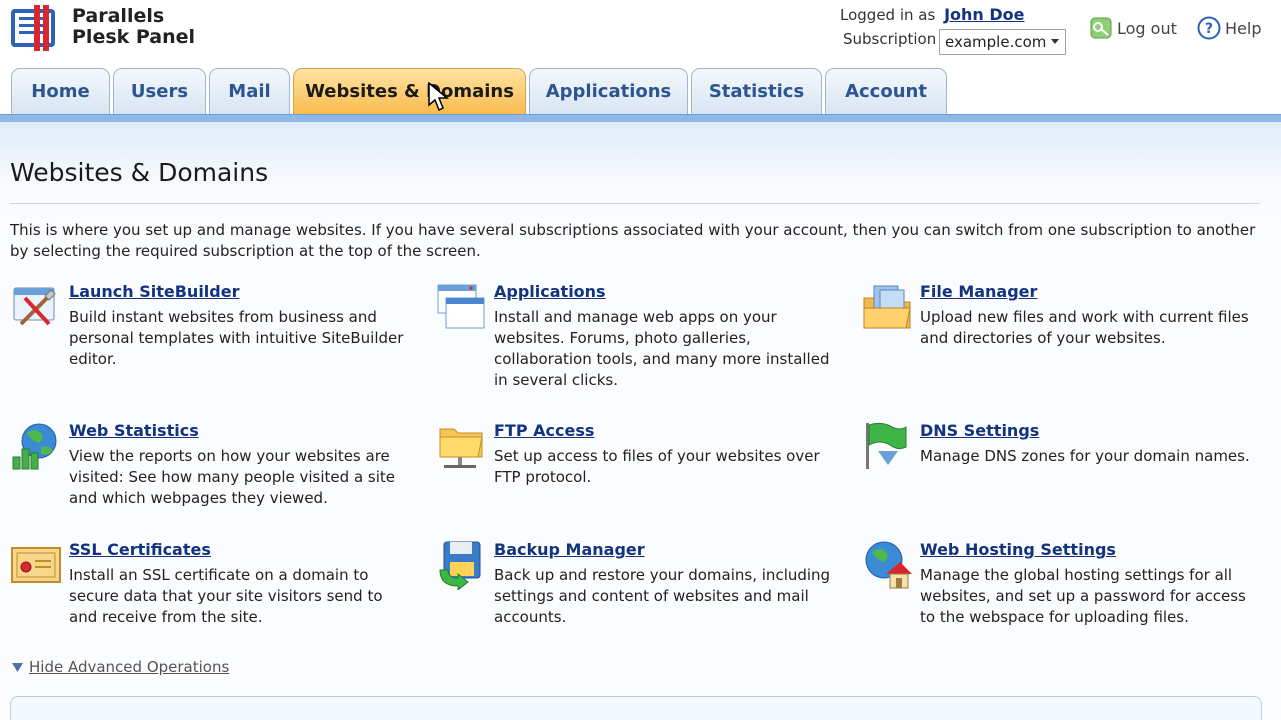 This screenshot has width=1281, height=720. I want to click on logged-in-info: Logged in as John Doe, so click(932, 14).